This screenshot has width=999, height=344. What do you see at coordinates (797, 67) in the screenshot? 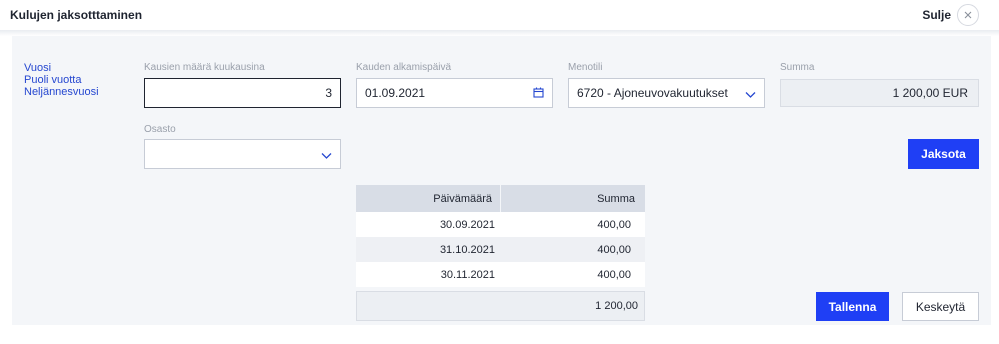
I see `amount-label: Summa` at bounding box center [797, 67].